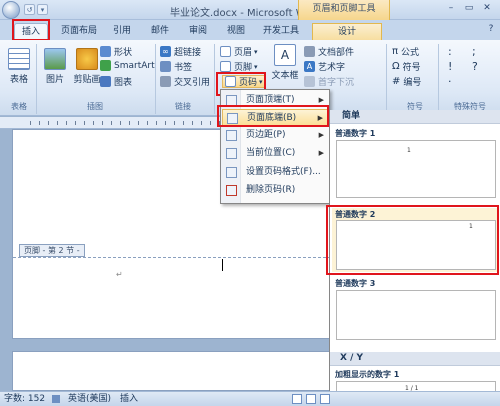 This screenshot has width=500, height=406. I want to click on gallery-preview: 1, so click(416, 169).